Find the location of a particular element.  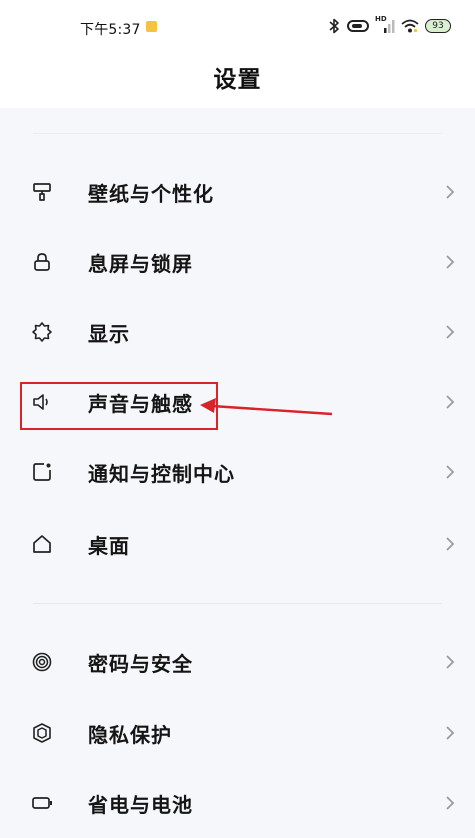

group-divider is located at coordinates (237, 603).